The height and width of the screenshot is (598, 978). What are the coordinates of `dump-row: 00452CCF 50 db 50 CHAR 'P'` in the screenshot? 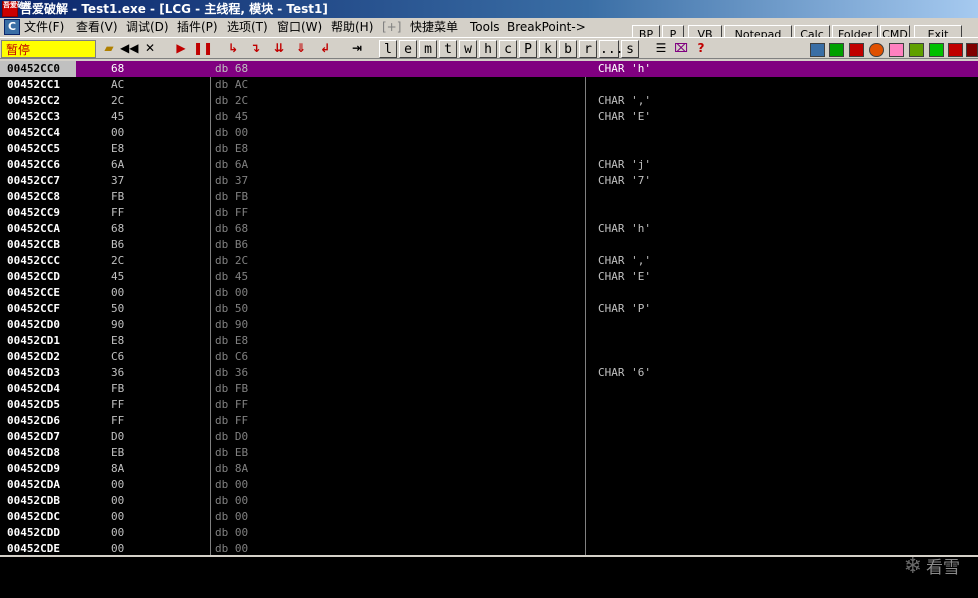 It's located at (489, 309).